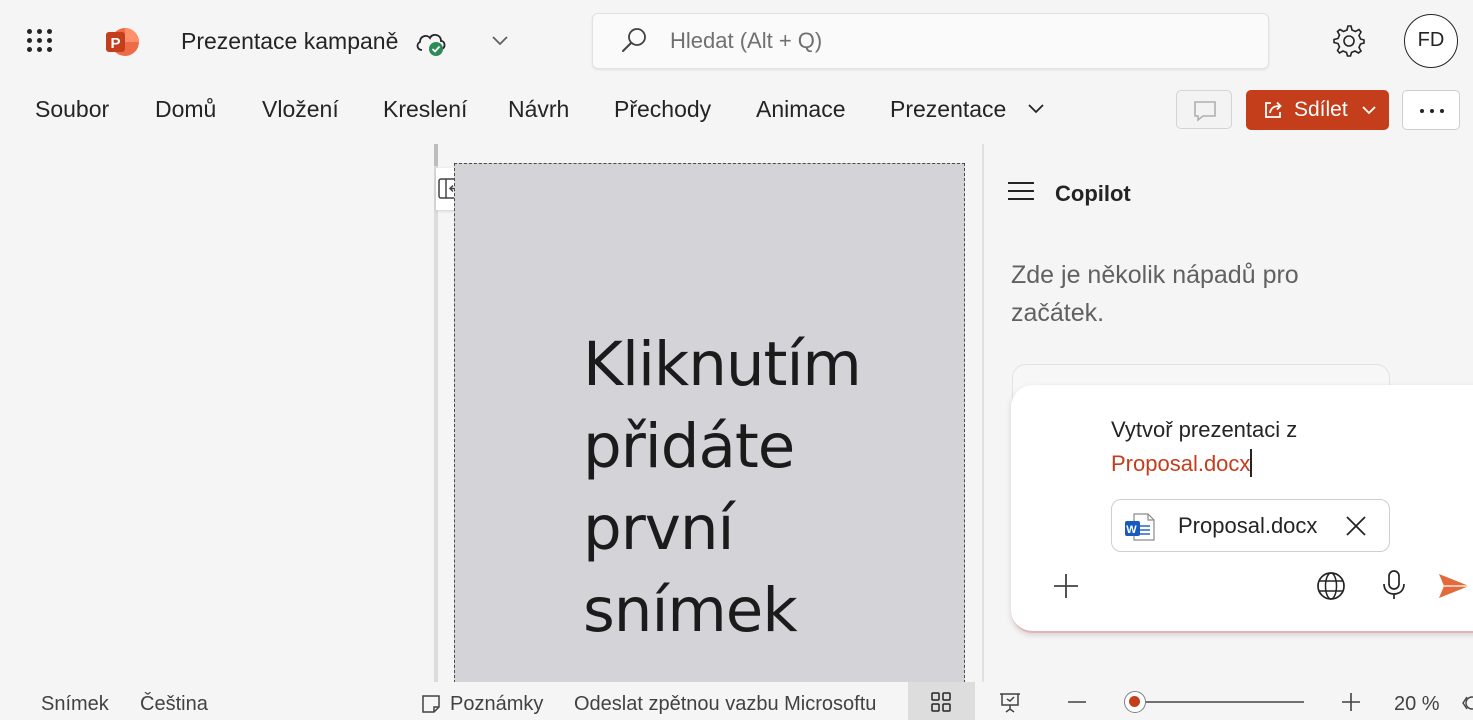 The height and width of the screenshot is (720, 1473). Describe the element at coordinates (1467, 703) in the screenshot. I see `fit-to-window-icon` at that location.